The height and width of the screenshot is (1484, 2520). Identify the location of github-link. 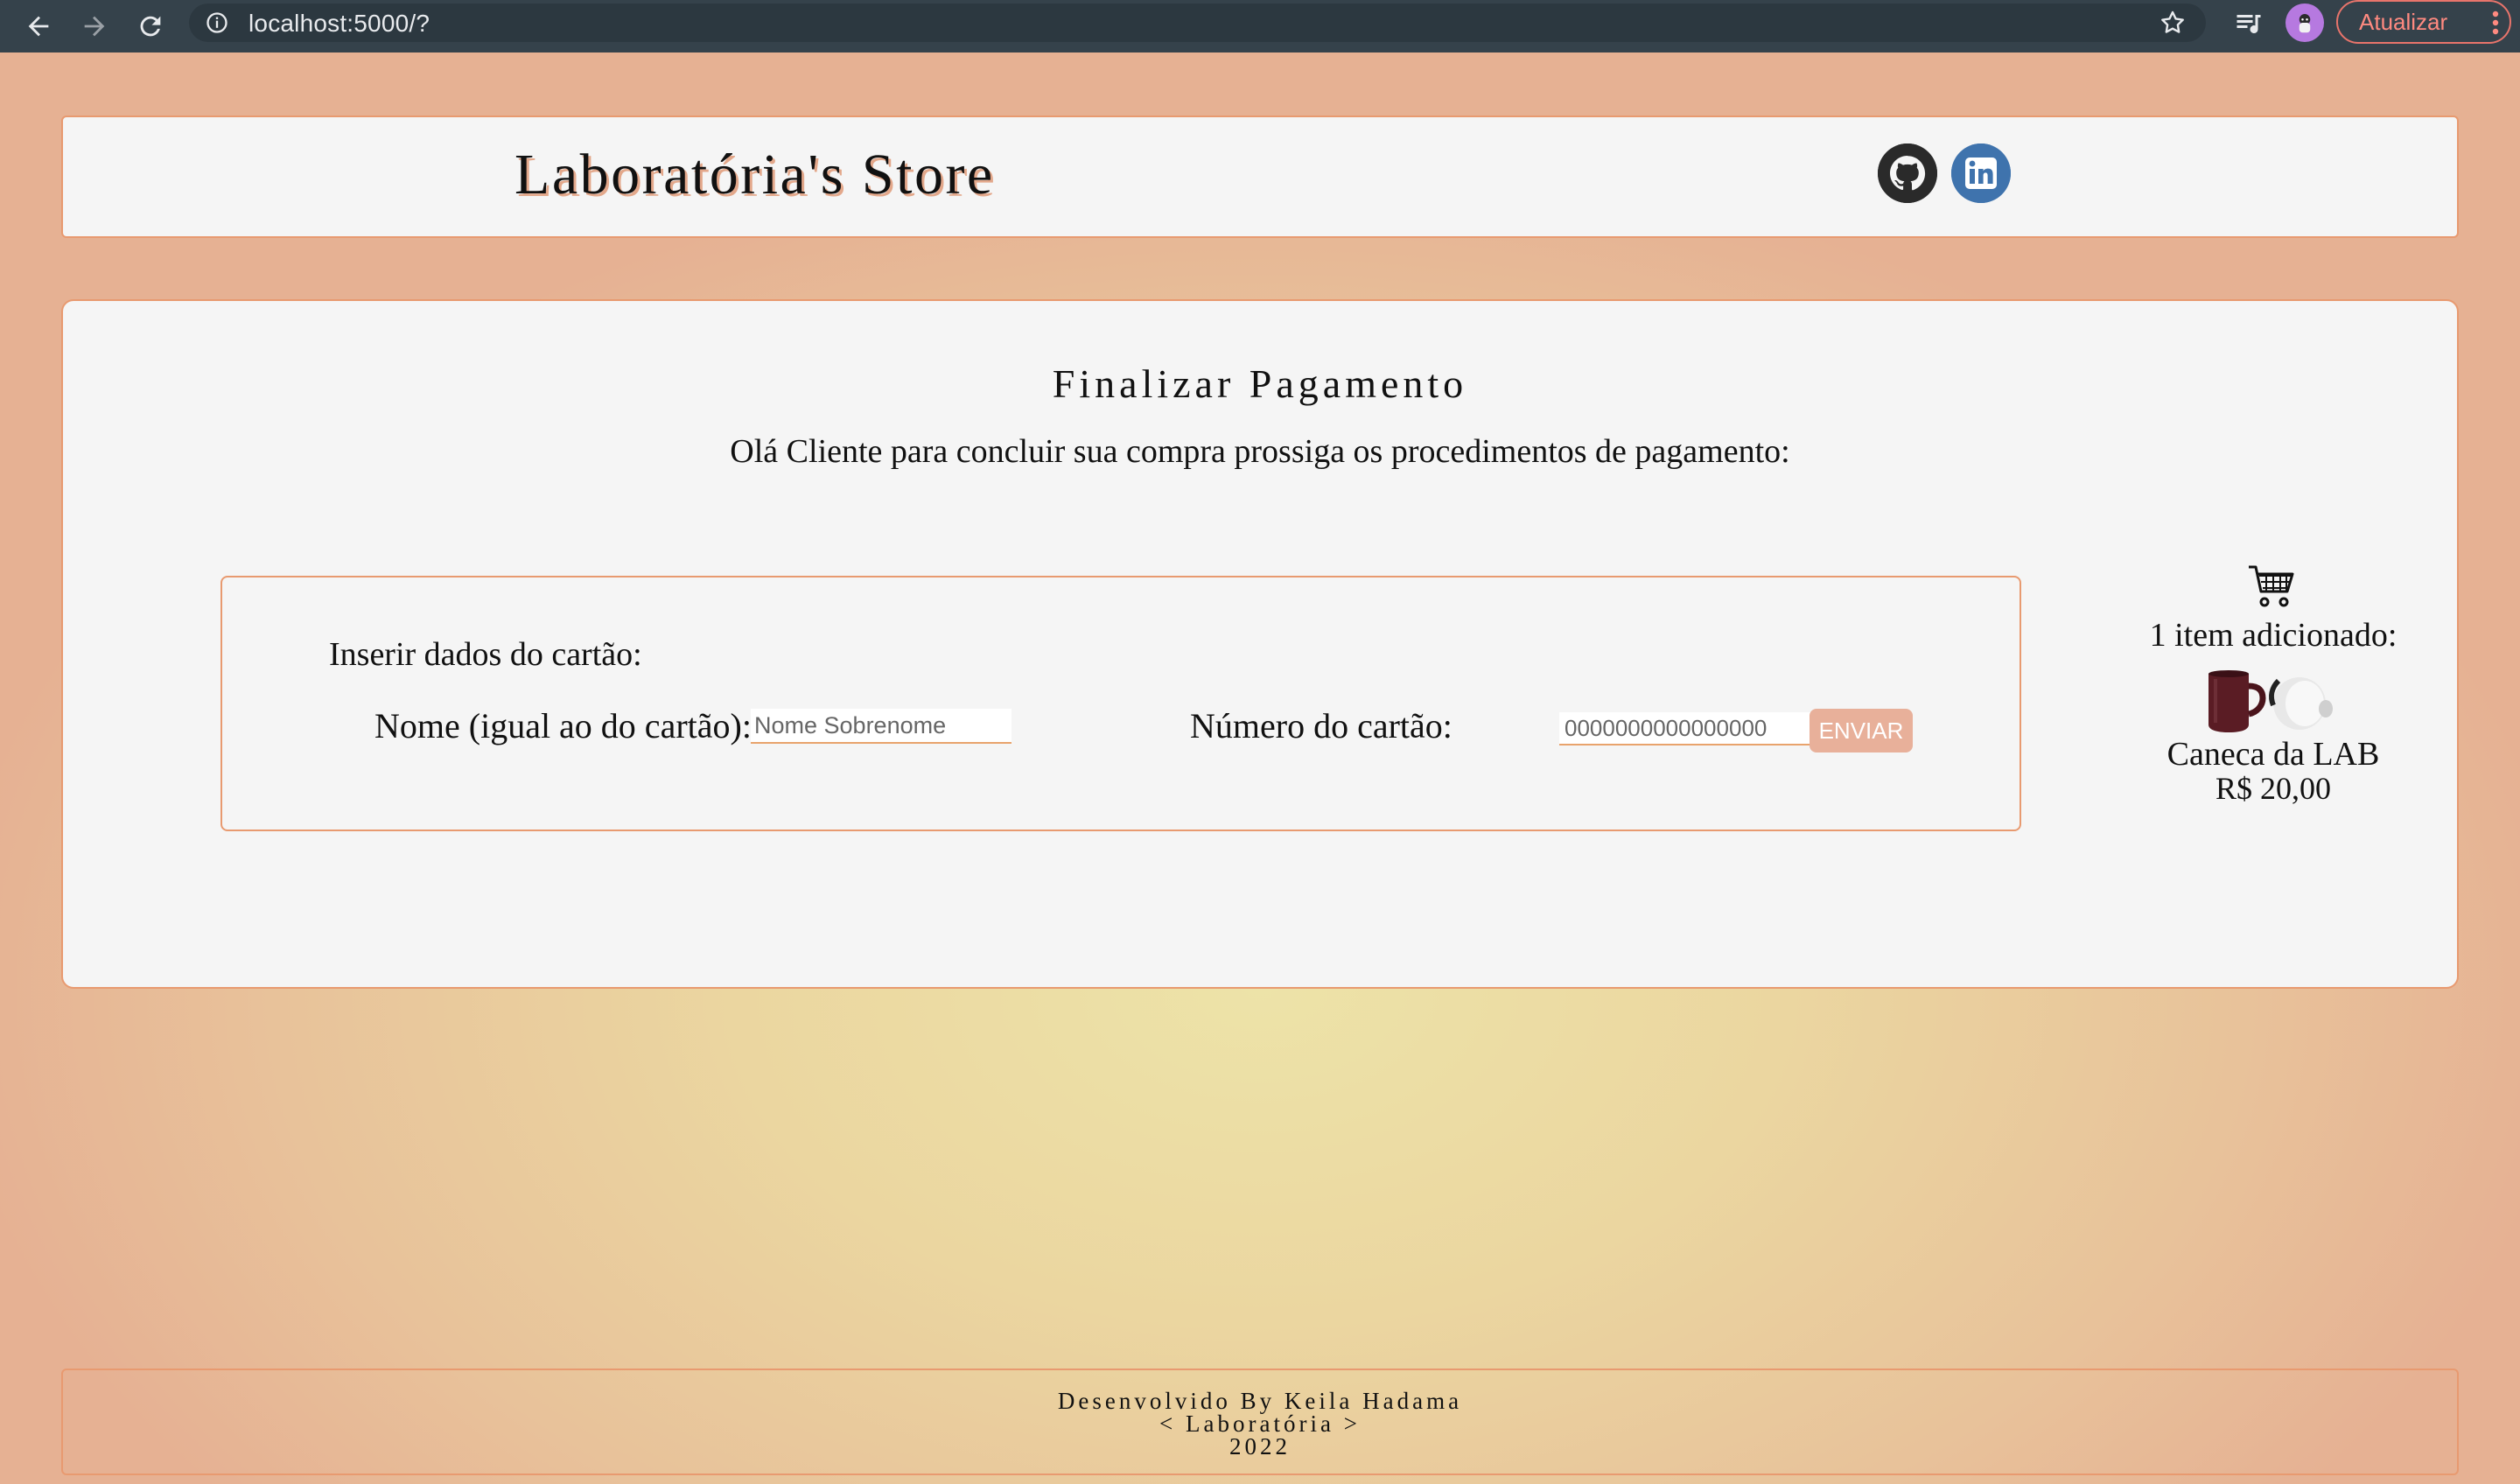
(1907, 173).